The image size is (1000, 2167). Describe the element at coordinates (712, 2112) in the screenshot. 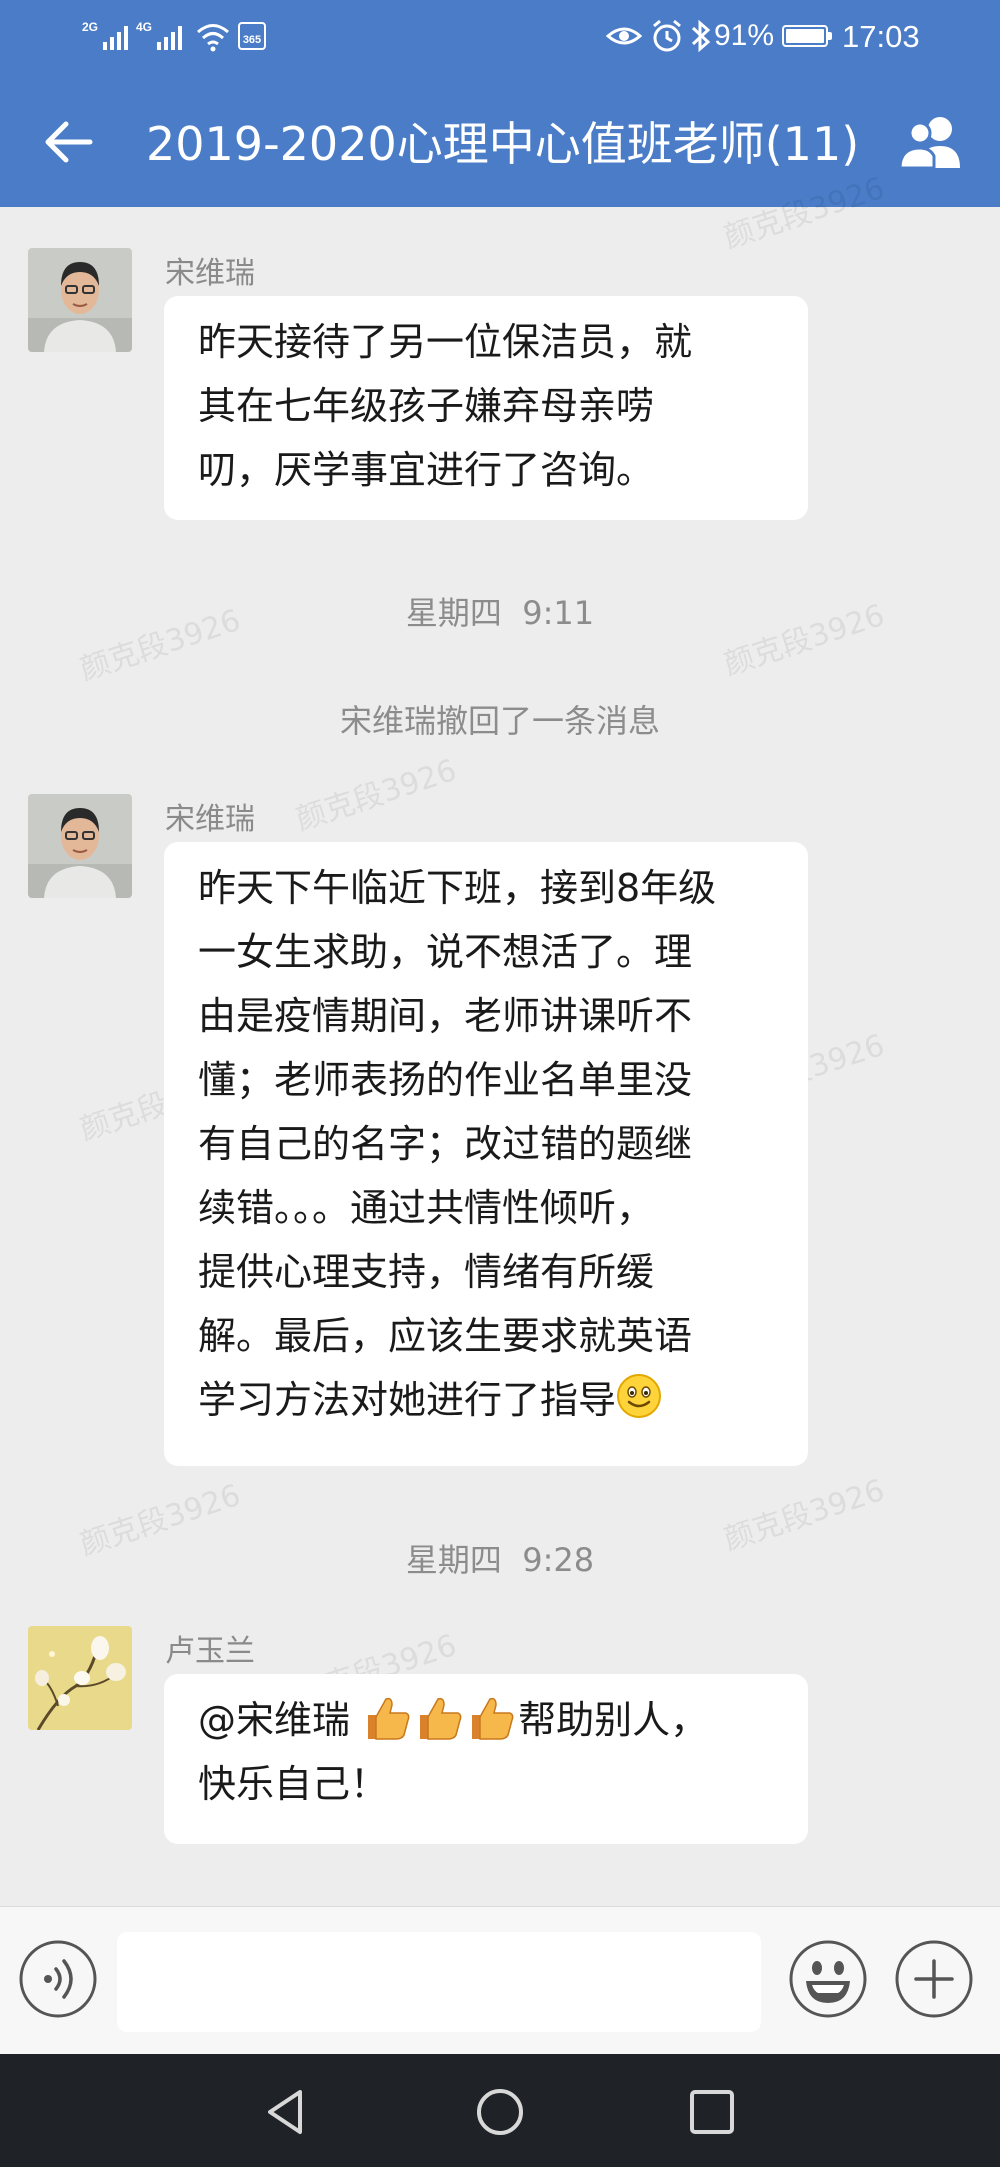

I see `nav-recents-icon` at that location.